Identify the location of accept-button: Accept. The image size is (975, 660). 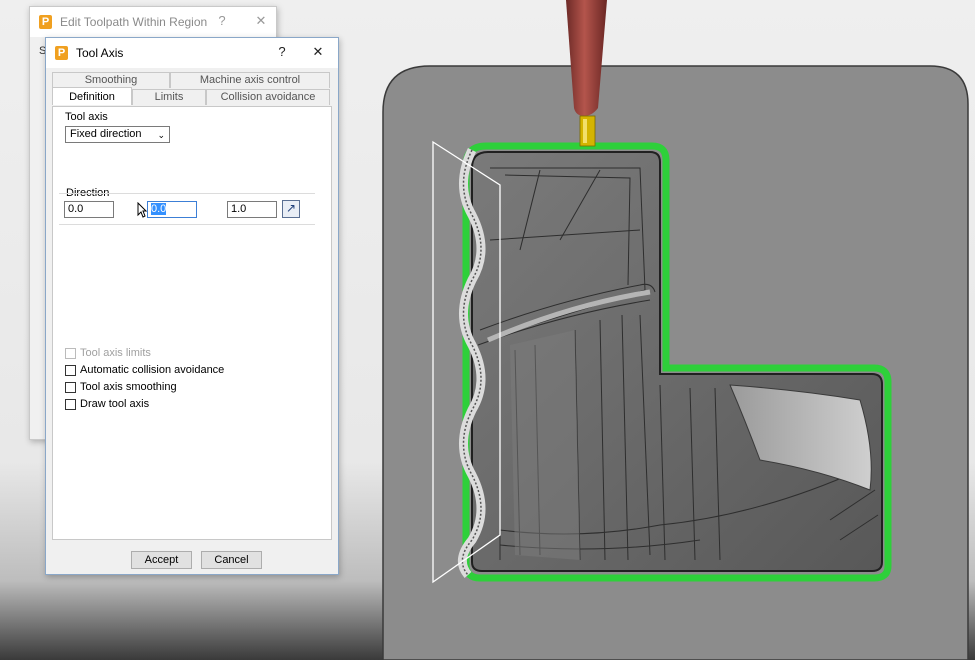
(161, 560).